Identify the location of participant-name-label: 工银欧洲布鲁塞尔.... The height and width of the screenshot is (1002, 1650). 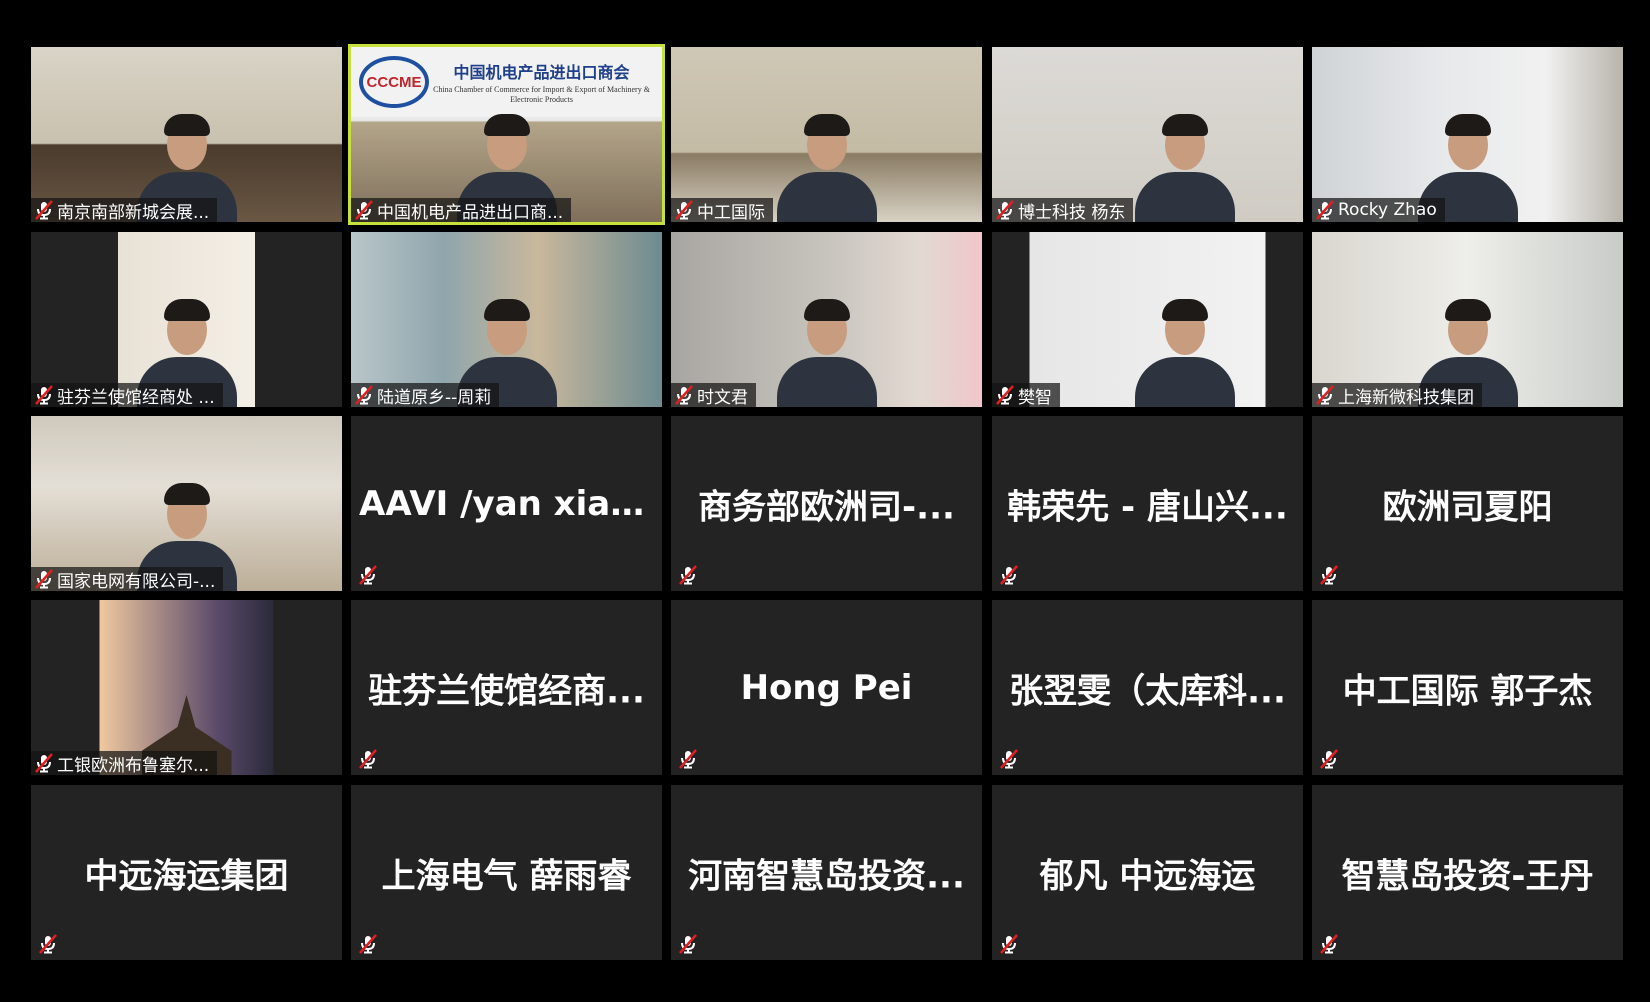
(124, 763).